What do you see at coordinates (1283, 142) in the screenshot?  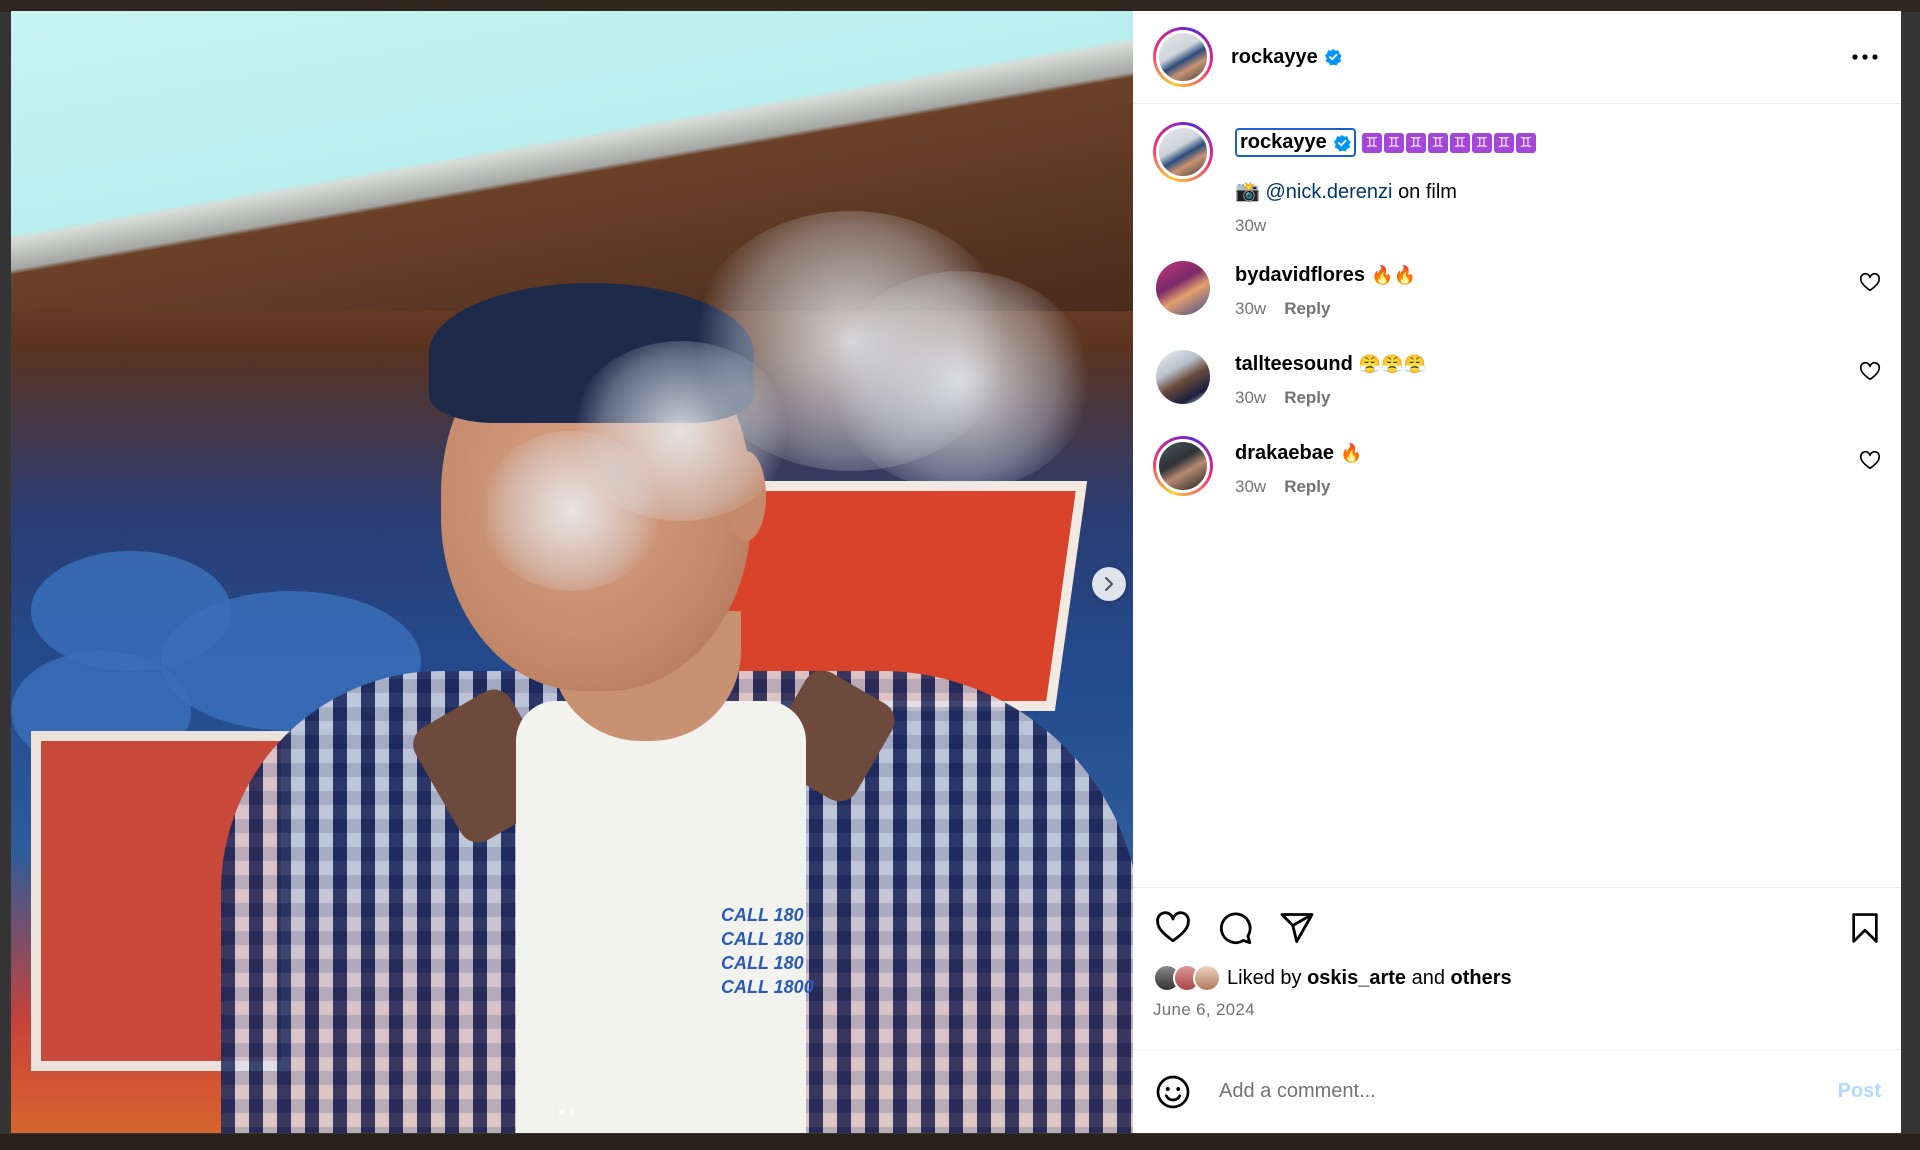 I see `caption-username: rockayye` at bounding box center [1283, 142].